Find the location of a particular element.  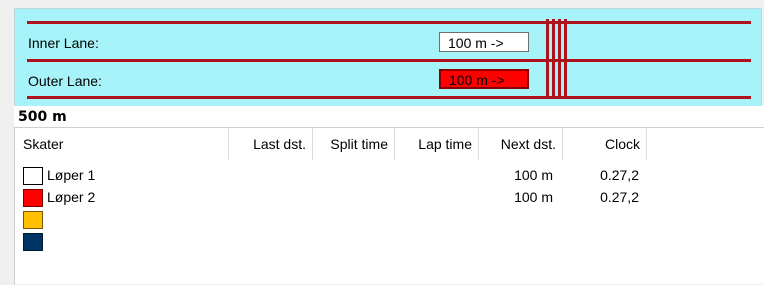

col-header-lap-time: Lap time is located at coordinates (437, 144).